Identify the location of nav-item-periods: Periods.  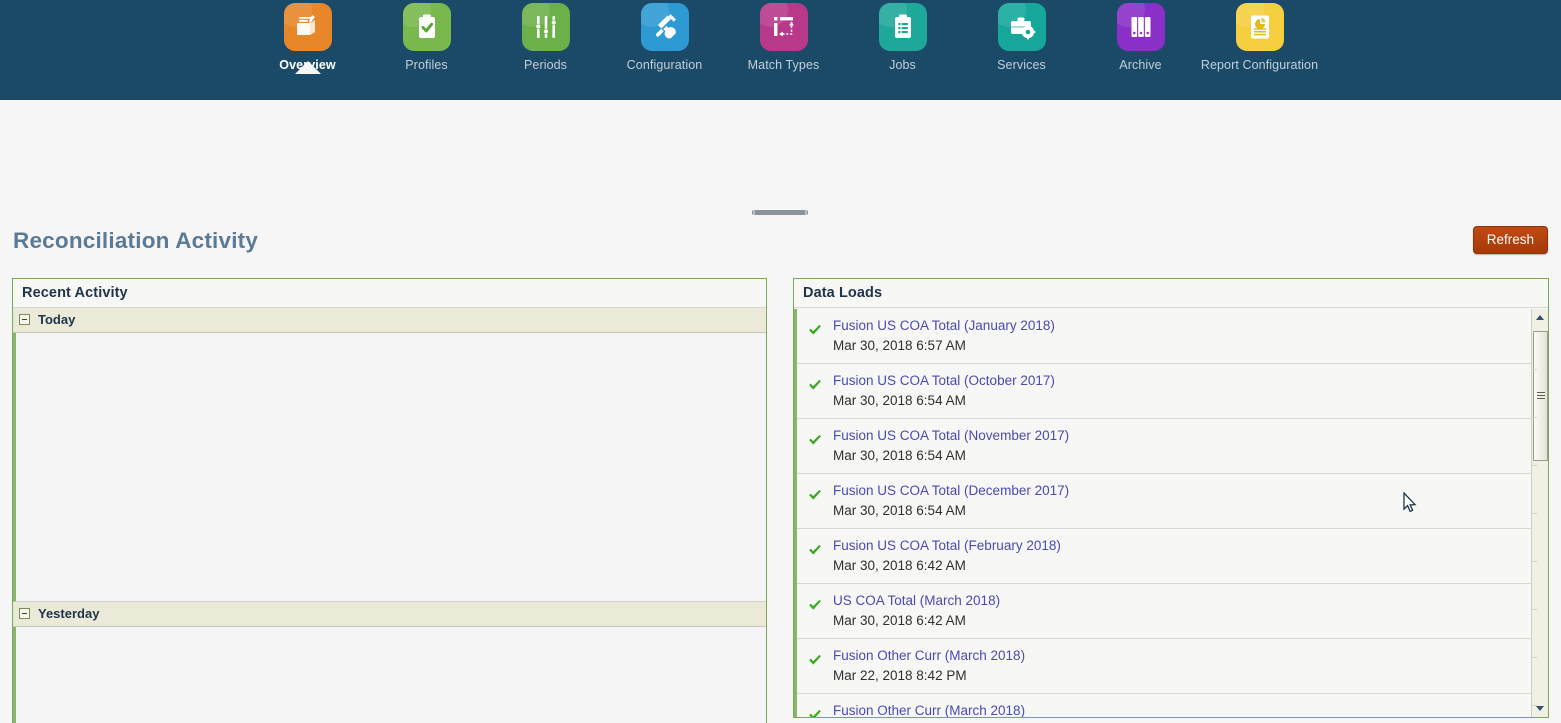
(545, 36).